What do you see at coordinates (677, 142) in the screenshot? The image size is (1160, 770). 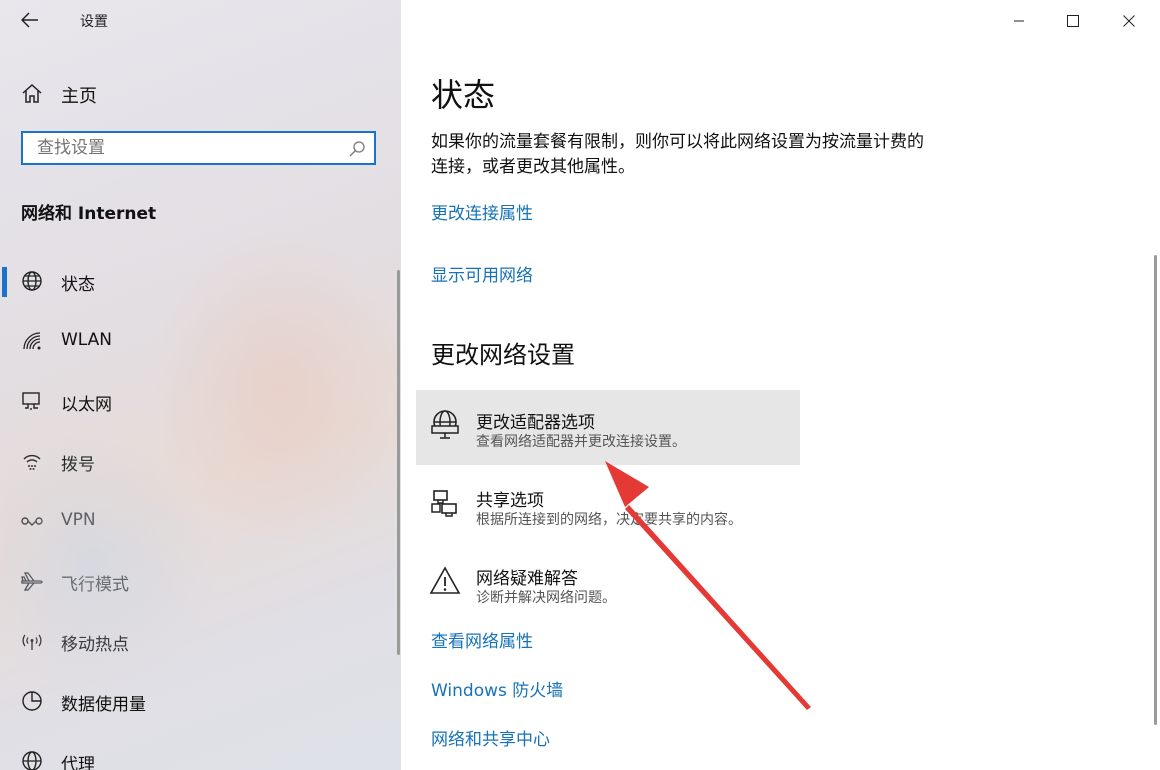 I see `description-line-1: 如果你的流量套餐有限制，则你可以将此网络设置为按流量计费的` at bounding box center [677, 142].